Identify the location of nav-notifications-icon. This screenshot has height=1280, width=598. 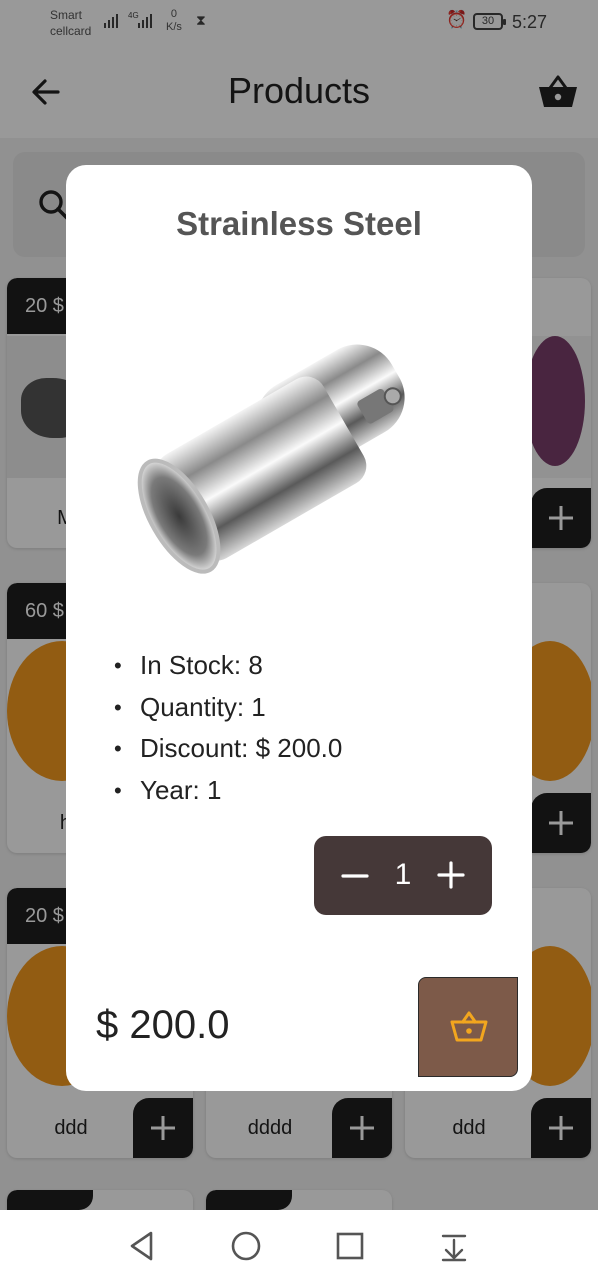
(454, 1246).